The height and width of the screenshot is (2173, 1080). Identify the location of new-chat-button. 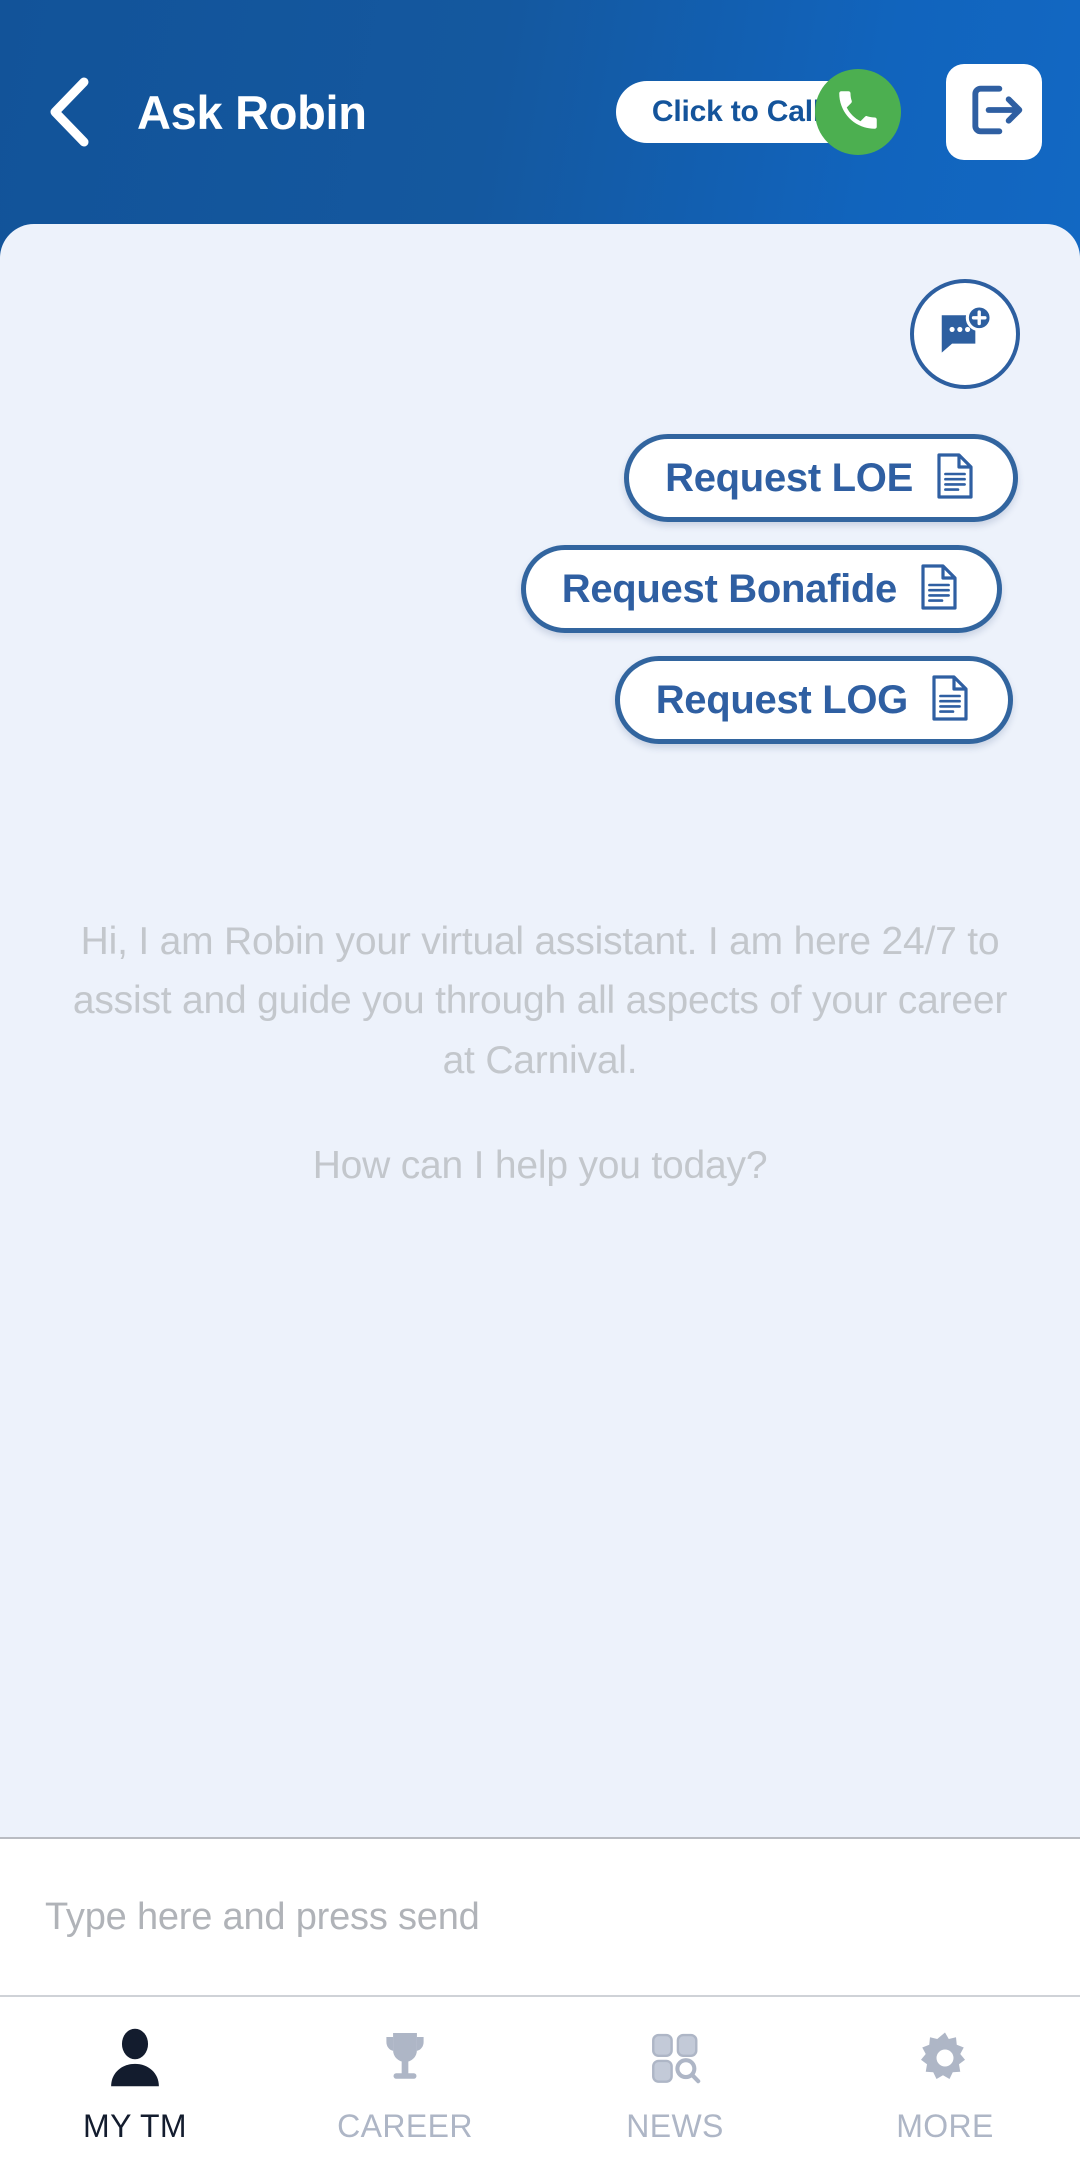
(965, 334).